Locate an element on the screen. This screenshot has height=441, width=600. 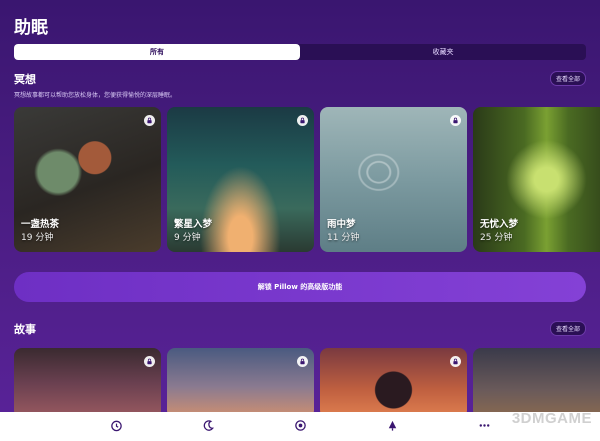
meditation-see-all-button: 查看全部 is located at coordinates (567, 78).